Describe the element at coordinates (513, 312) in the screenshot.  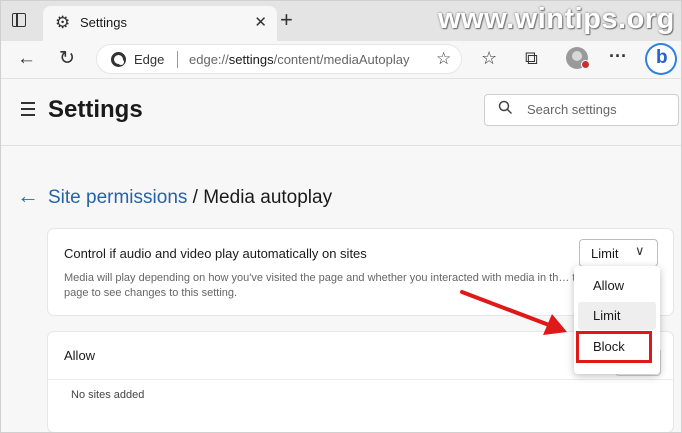
I see `annotation-arrow` at that location.